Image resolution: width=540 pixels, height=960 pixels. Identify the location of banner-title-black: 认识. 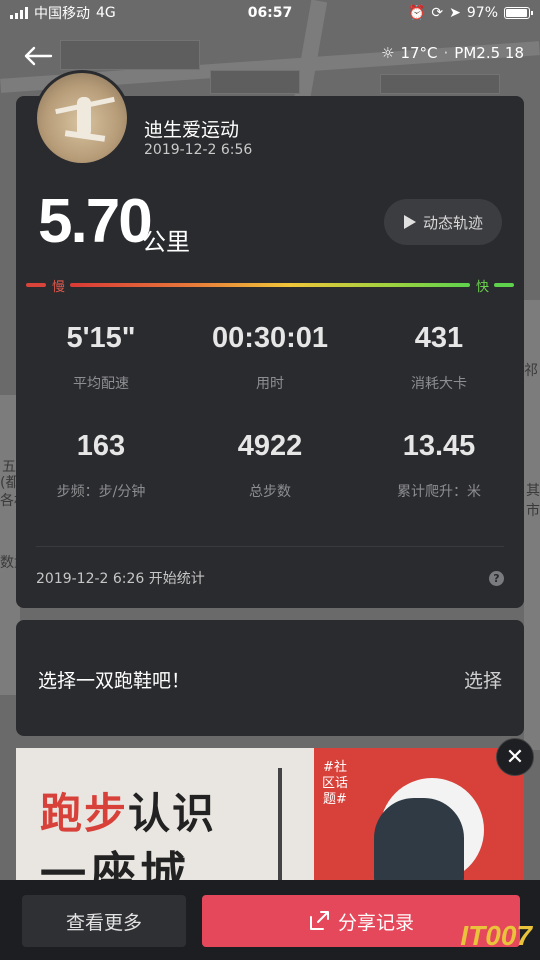
(172, 813).